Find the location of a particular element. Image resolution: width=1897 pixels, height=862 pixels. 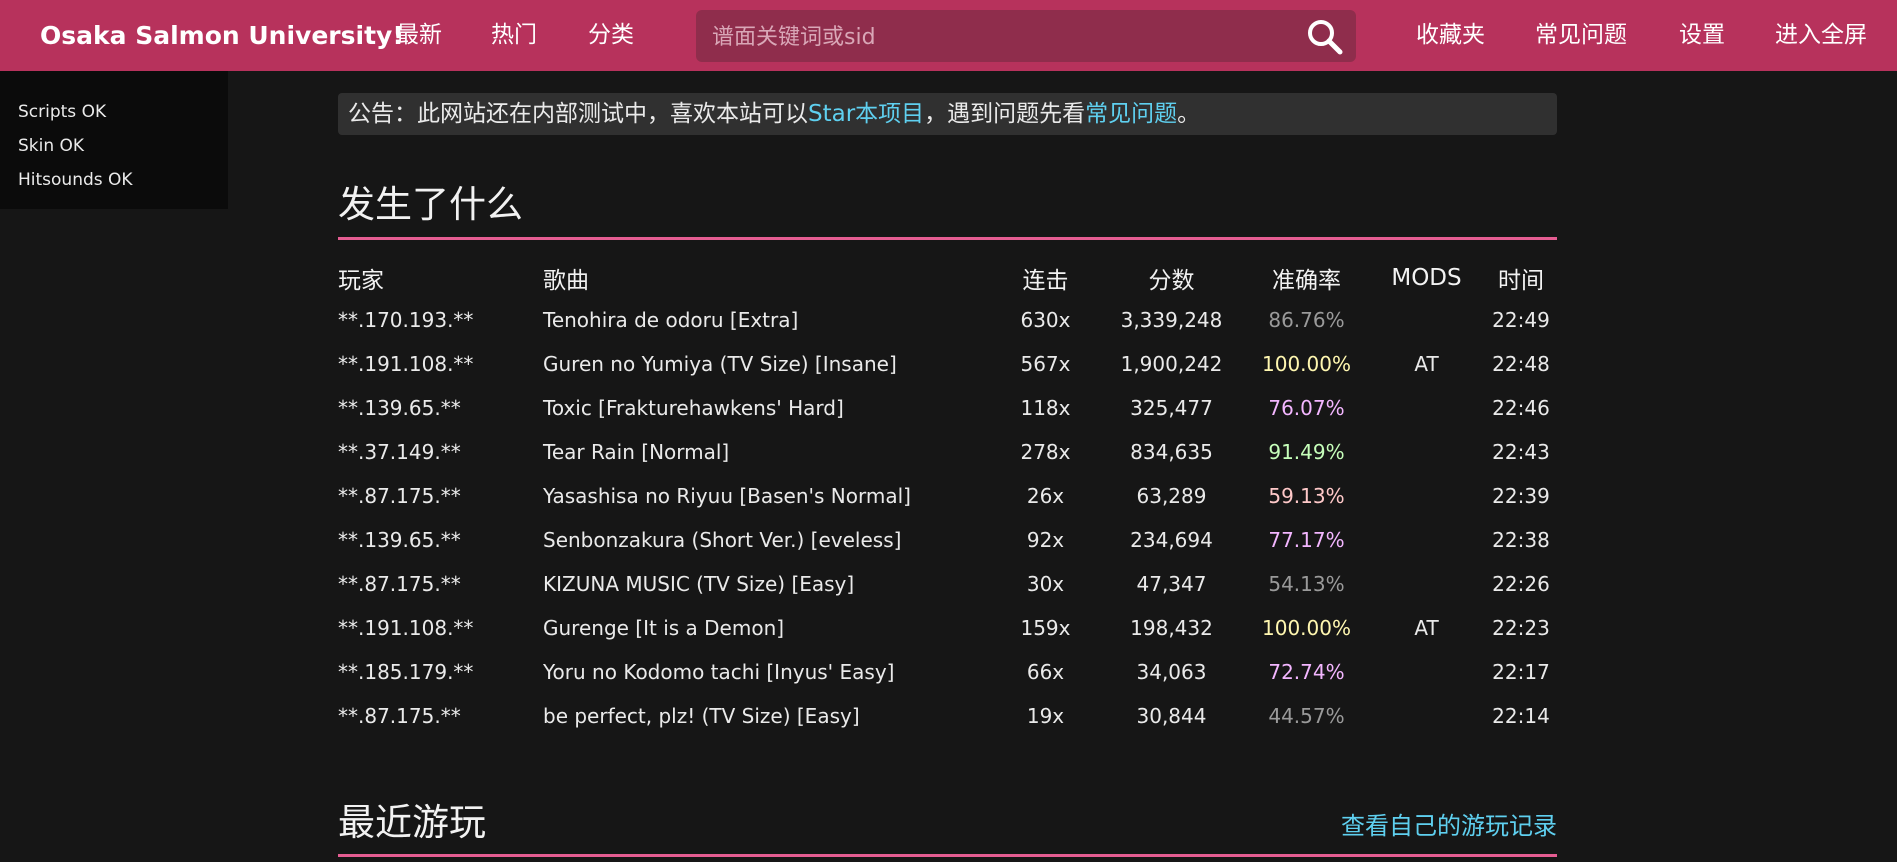

col-combo: 连击 is located at coordinates (1045, 281).